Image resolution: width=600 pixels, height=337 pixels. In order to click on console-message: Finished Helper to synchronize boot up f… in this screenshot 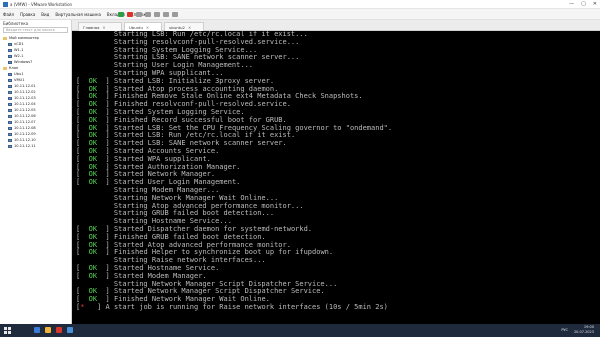, I will do `click(221, 252)`.